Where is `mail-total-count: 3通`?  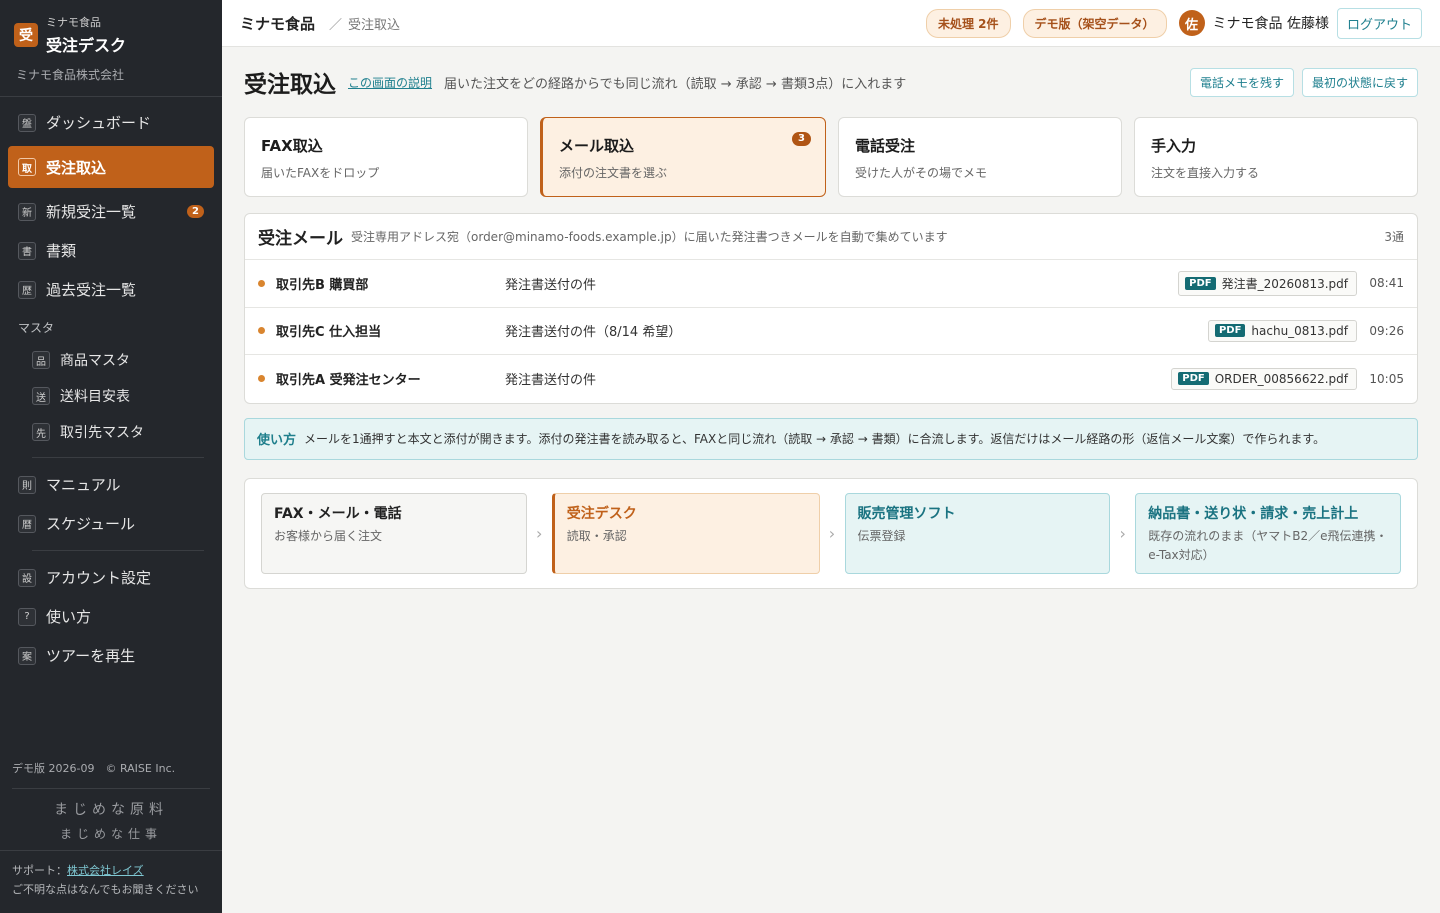
mail-total-count: 3通 is located at coordinates (1394, 237).